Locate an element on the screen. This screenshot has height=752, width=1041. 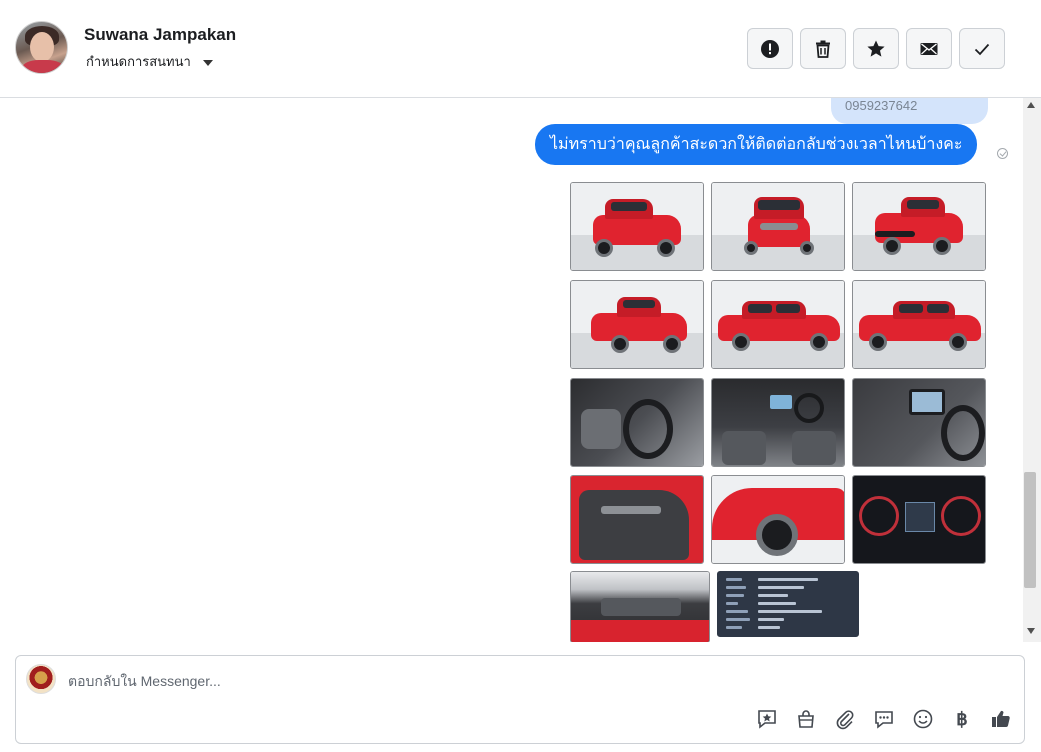
assign-conversation-dropdown: กำหนดการสนทนา is located at coordinates (149, 61).